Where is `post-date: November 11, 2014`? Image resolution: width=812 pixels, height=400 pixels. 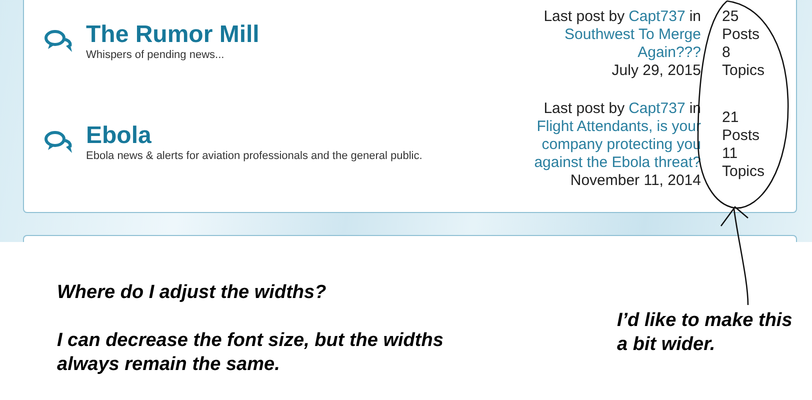 post-date: November 11, 2014 is located at coordinates (635, 181).